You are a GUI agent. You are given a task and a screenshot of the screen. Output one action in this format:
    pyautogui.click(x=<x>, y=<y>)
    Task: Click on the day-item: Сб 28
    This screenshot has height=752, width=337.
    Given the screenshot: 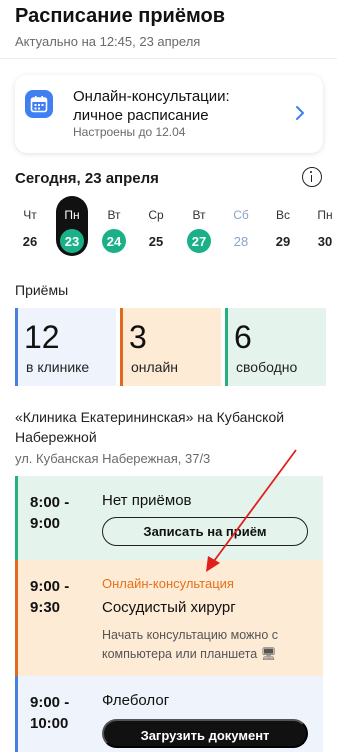 What is the action you would take?
    pyautogui.click(x=241, y=226)
    